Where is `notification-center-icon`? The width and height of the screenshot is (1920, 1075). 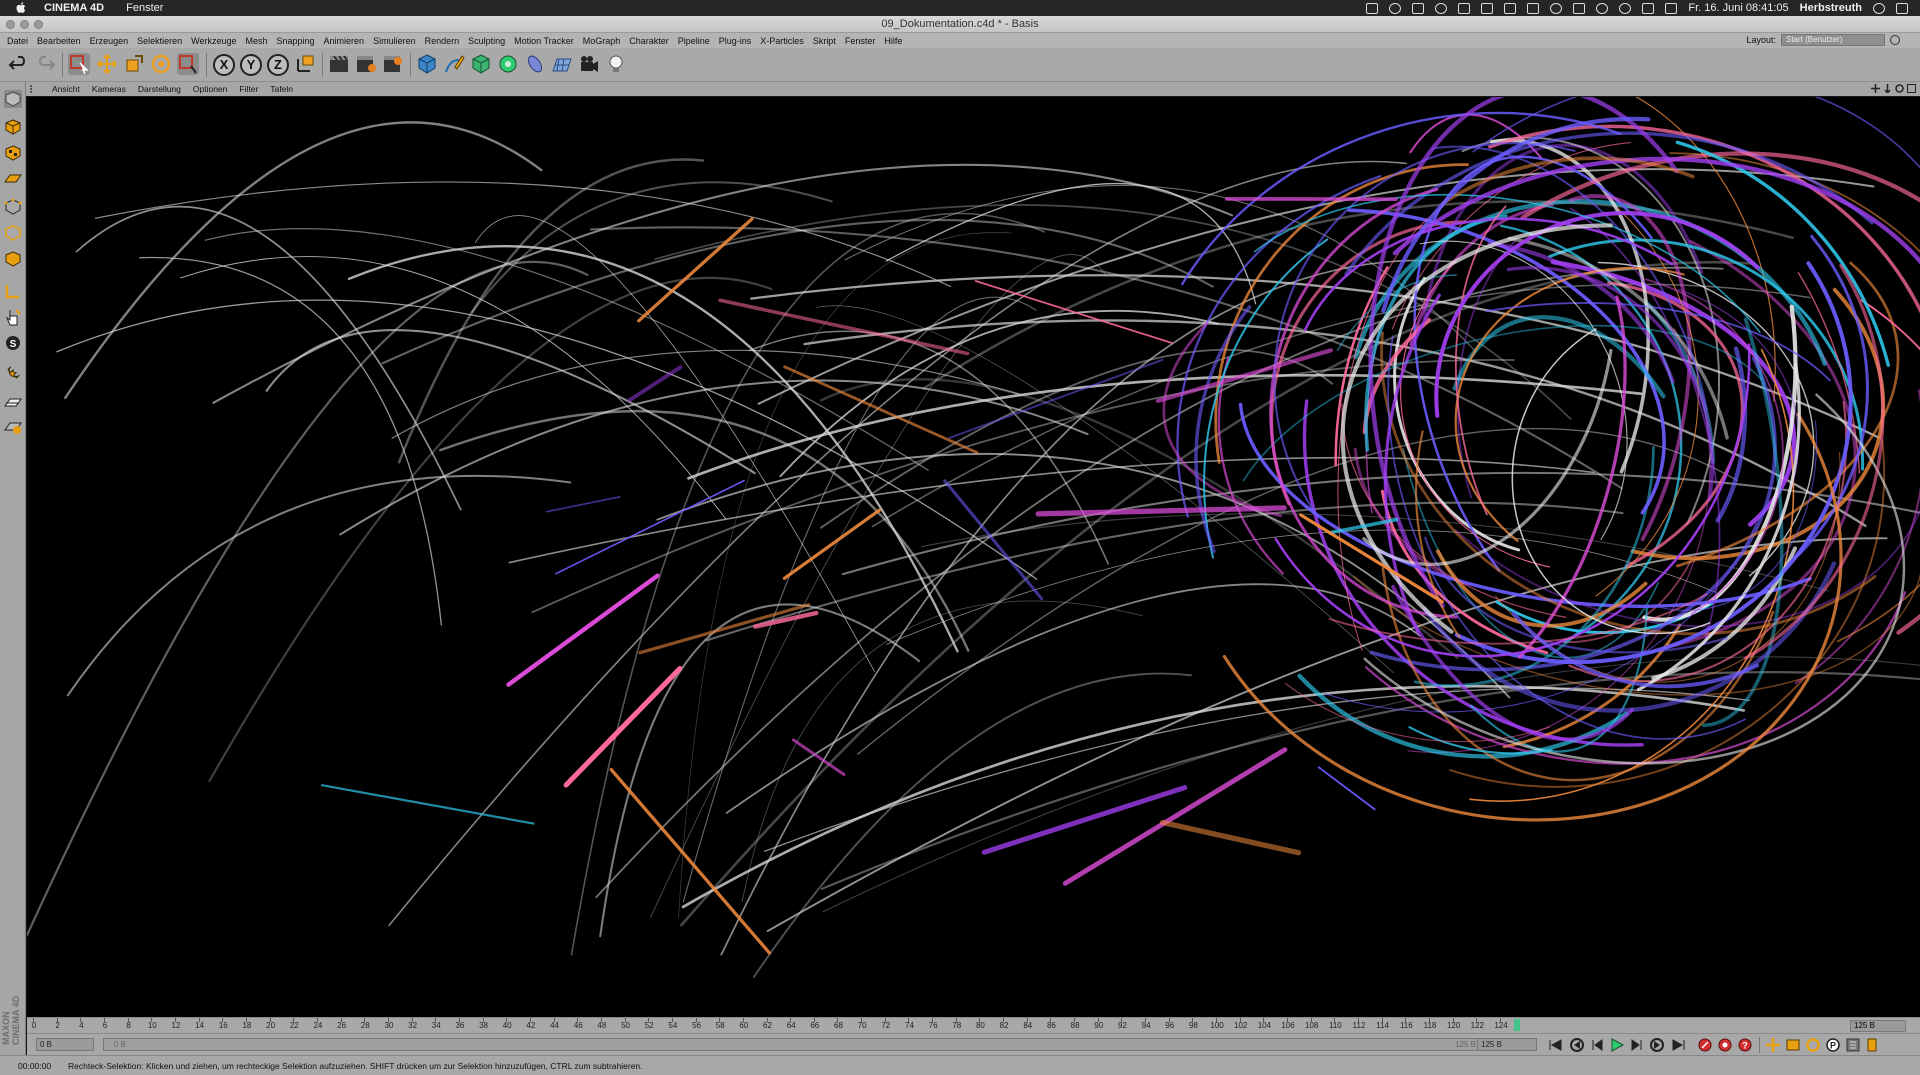 notification-center-icon is located at coordinates (1902, 8).